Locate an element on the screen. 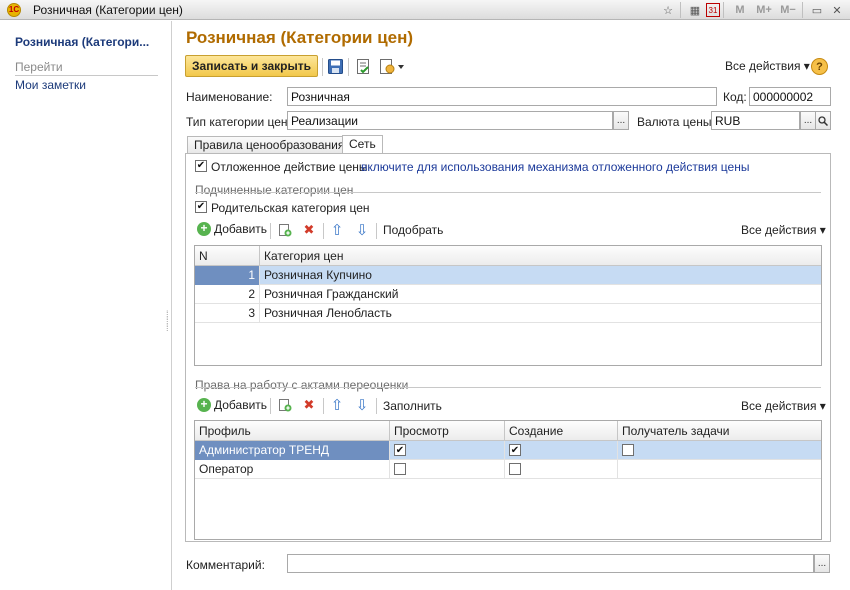 The image size is (850, 590). nav-goto-header: Перейти is located at coordinates (86, 68).